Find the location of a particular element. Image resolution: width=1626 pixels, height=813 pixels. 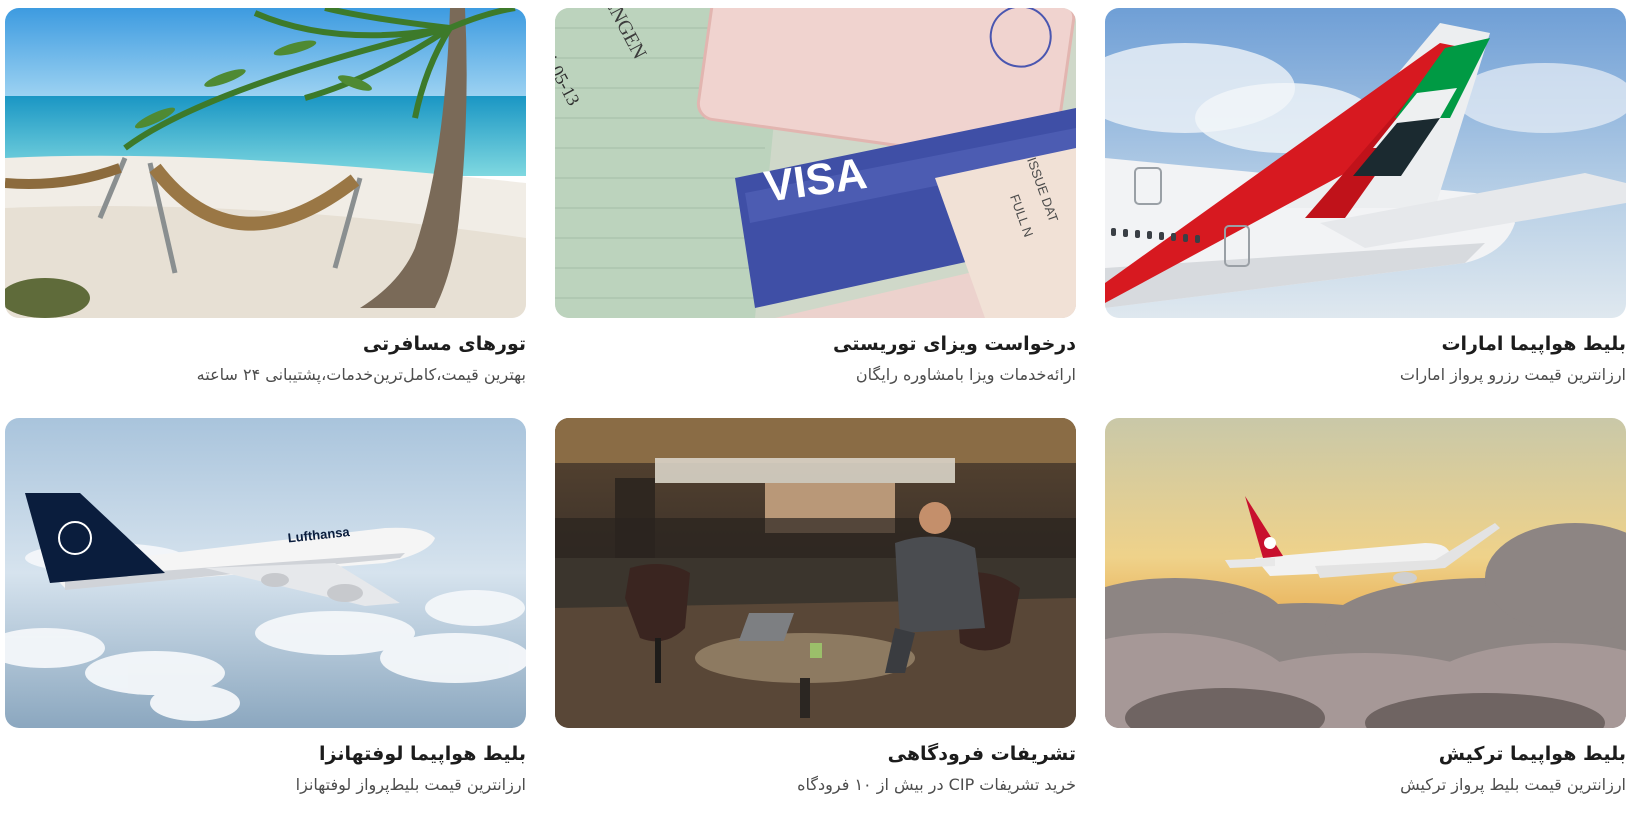

card-subtitle: ارزانترین قیمت بلیط‌پرواز لوفتهانزا is located at coordinates (410, 784).